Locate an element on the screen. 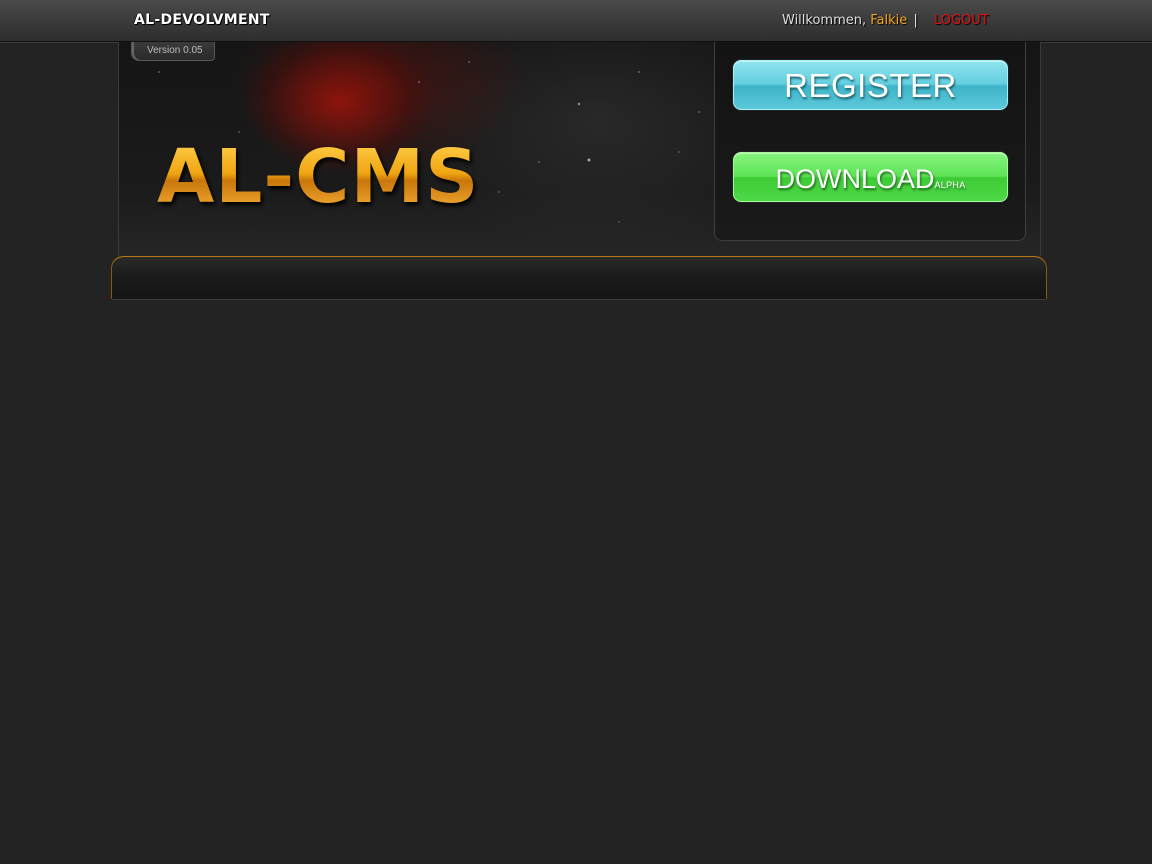 The width and height of the screenshot is (1152, 864). download-button: DOWNLOADALPHA is located at coordinates (870, 177).